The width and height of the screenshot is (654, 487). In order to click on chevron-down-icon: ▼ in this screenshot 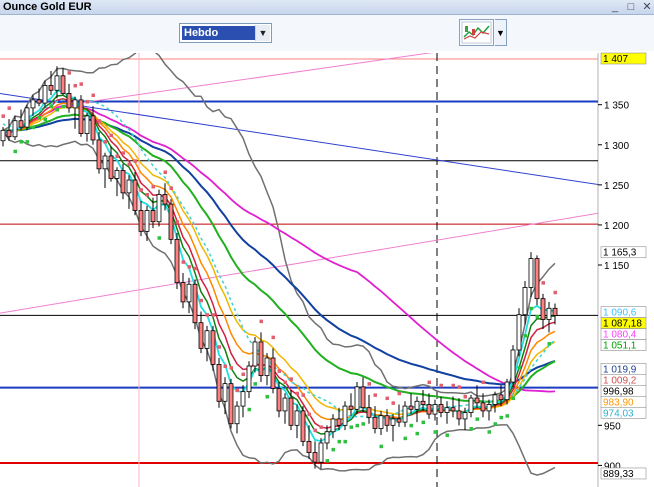, I will do `click(262, 33)`.